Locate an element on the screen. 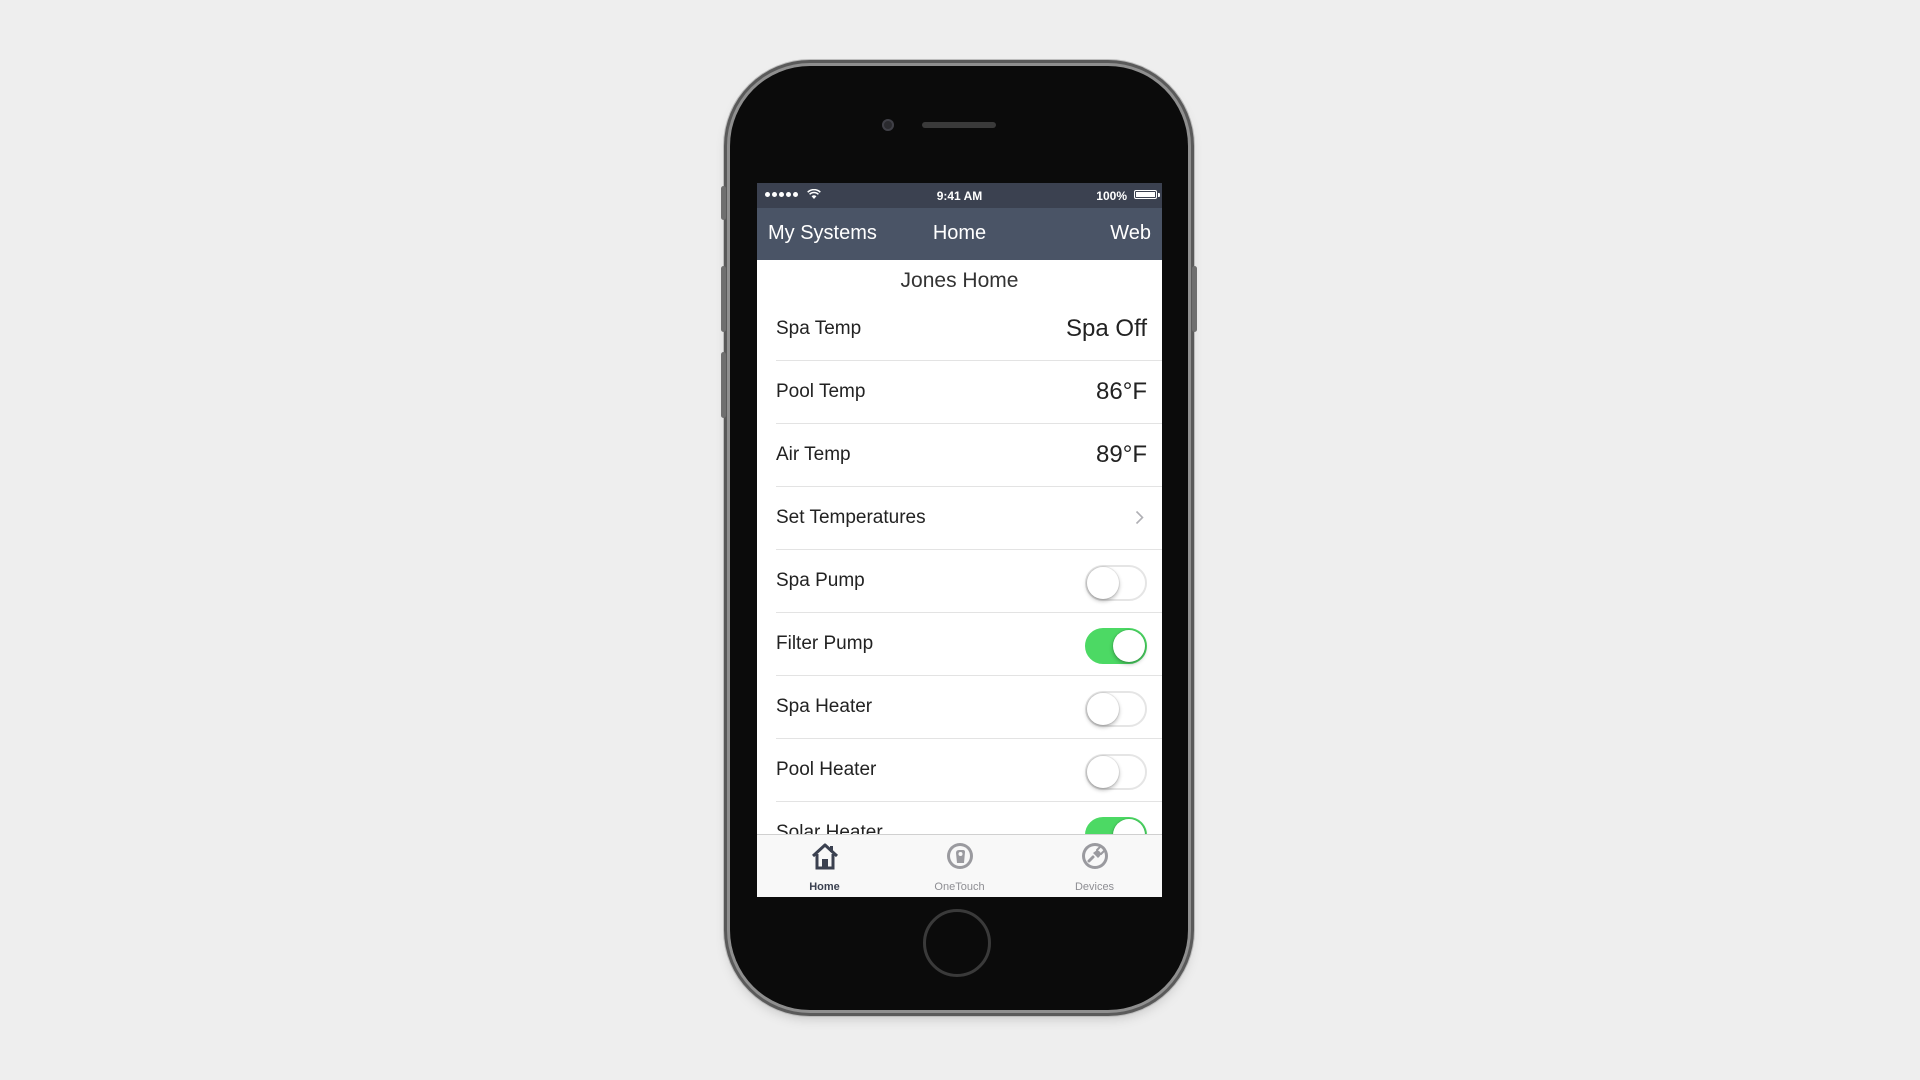  volume-down-button is located at coordinates (723, 385).